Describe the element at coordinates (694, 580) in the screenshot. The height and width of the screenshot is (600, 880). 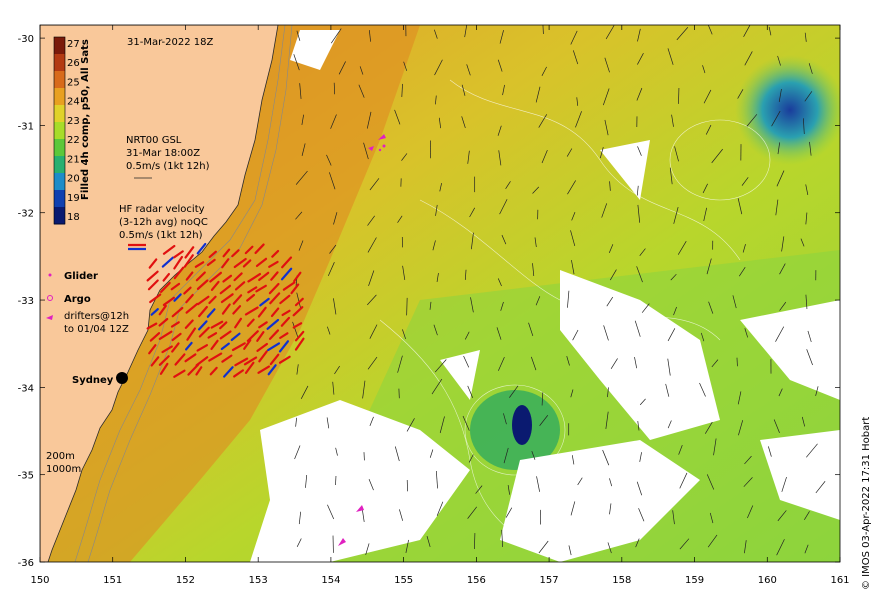
I see `lon-tick-label: 159` at that location.